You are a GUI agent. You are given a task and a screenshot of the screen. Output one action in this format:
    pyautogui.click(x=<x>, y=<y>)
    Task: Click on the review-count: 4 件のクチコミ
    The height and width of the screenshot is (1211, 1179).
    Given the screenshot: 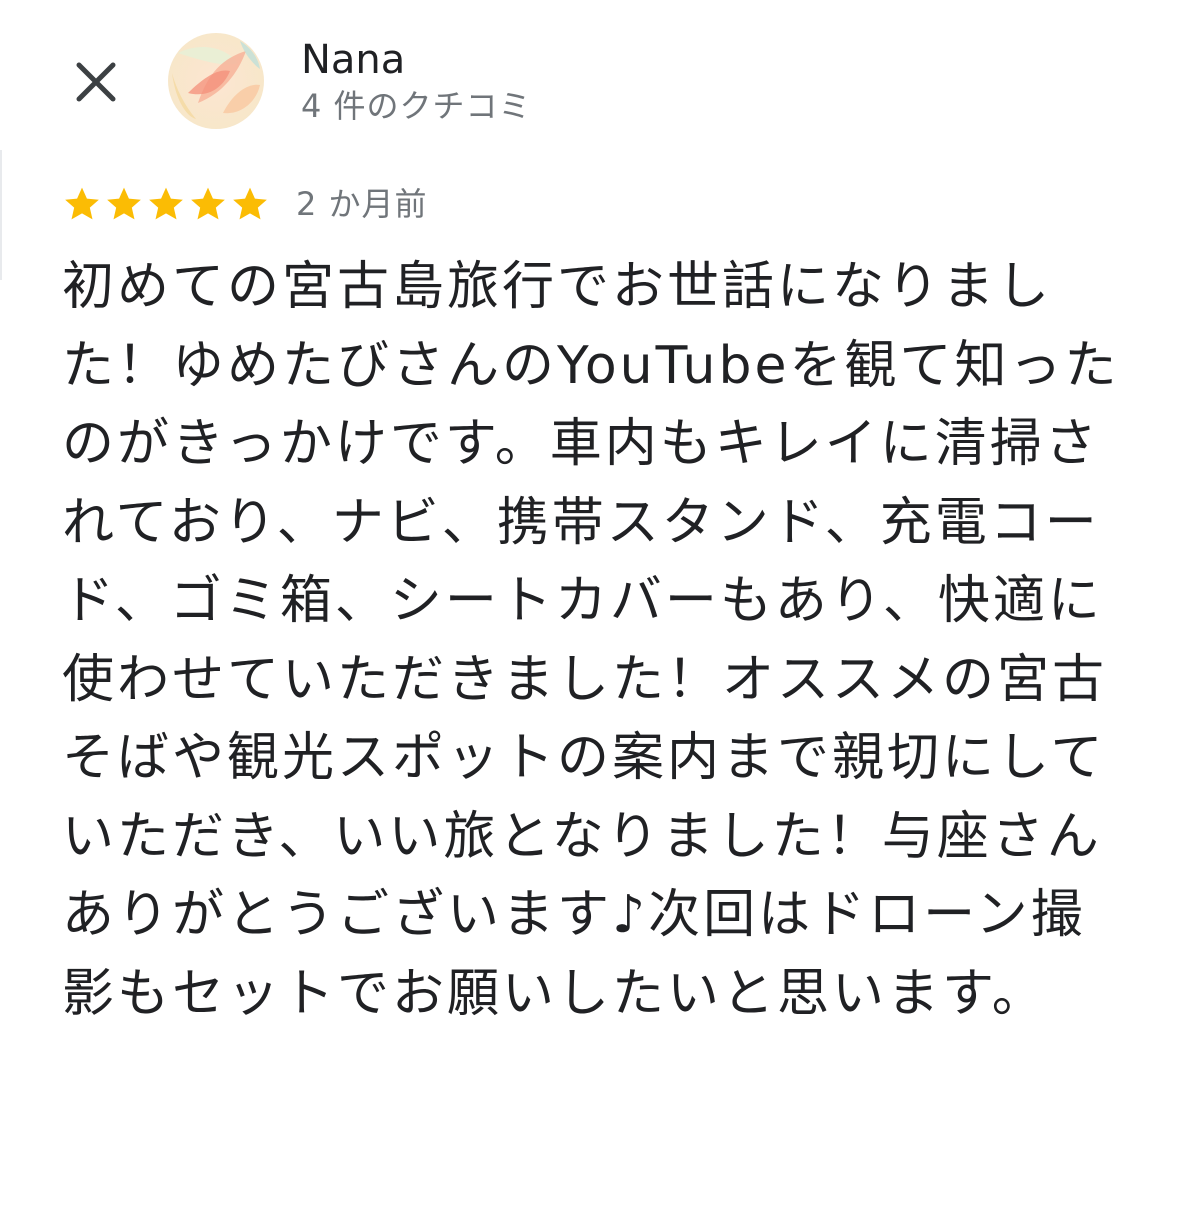 What is the action you would take?
    pyautogui.click(x=416, y=106)
    